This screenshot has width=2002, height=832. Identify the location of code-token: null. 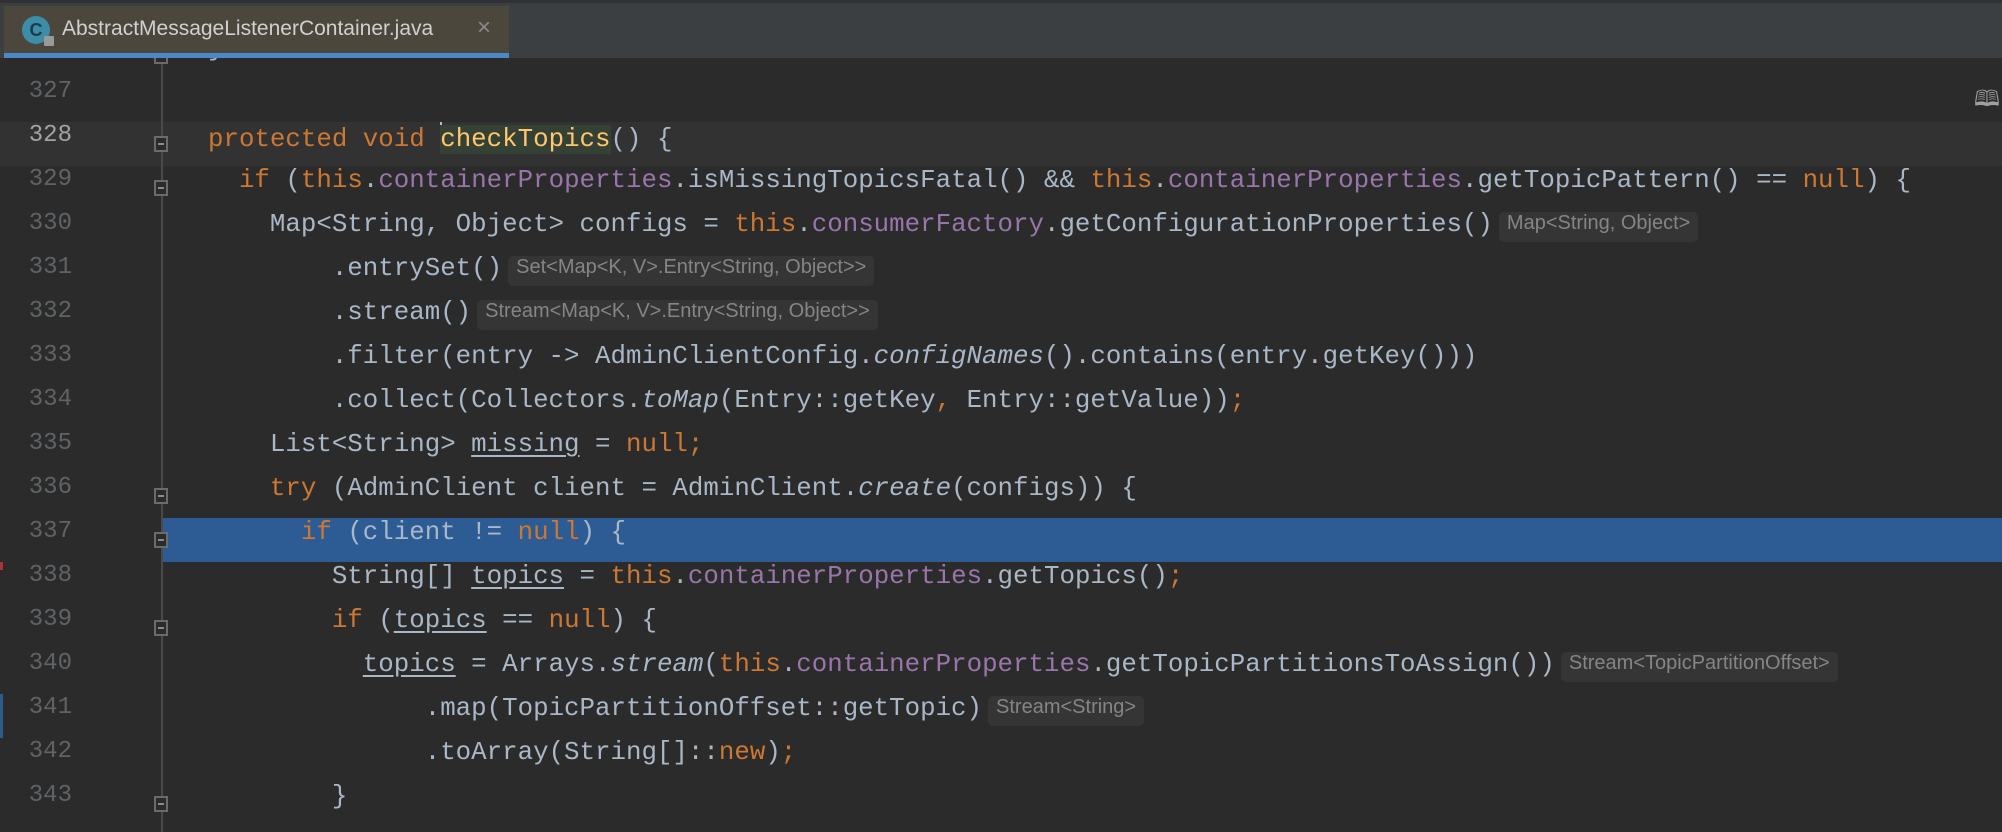
(579, 620).